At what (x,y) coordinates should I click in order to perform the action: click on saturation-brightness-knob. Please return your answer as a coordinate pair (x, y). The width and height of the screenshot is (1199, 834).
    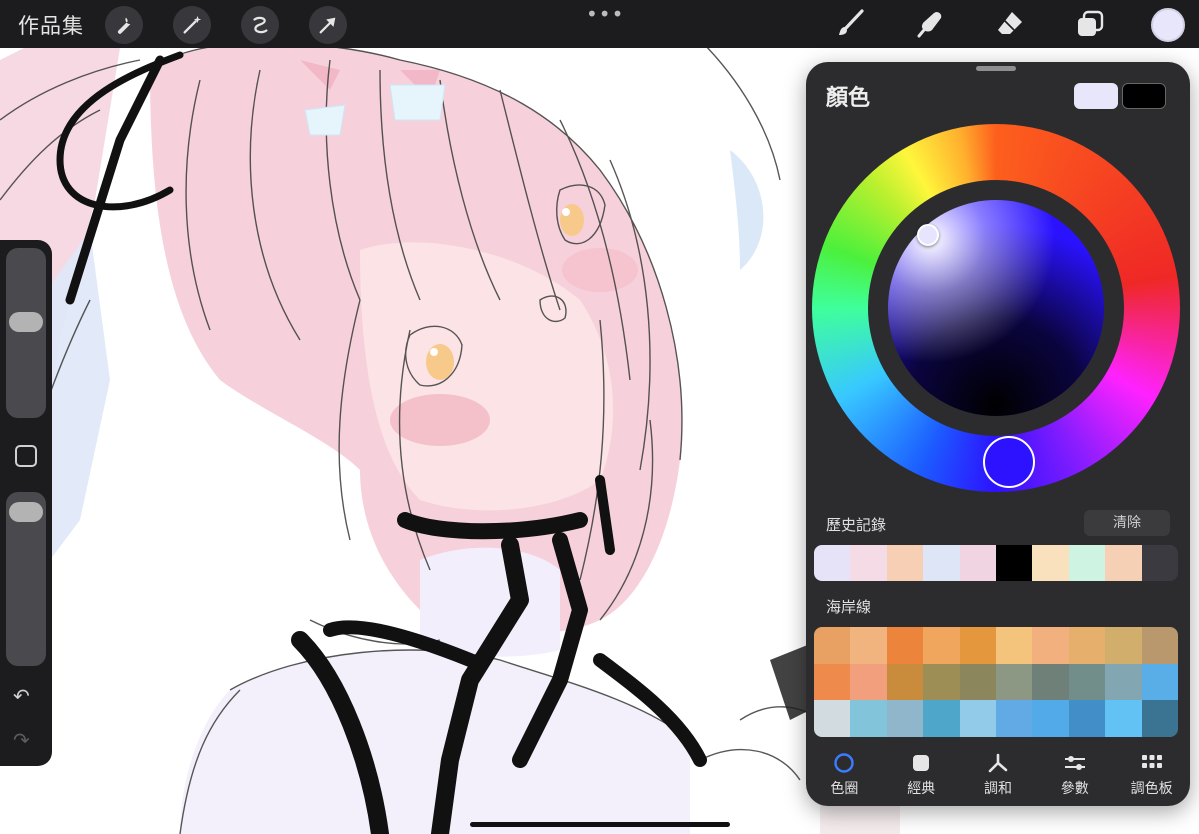
    Looking at the image, I should click on (928, 235).